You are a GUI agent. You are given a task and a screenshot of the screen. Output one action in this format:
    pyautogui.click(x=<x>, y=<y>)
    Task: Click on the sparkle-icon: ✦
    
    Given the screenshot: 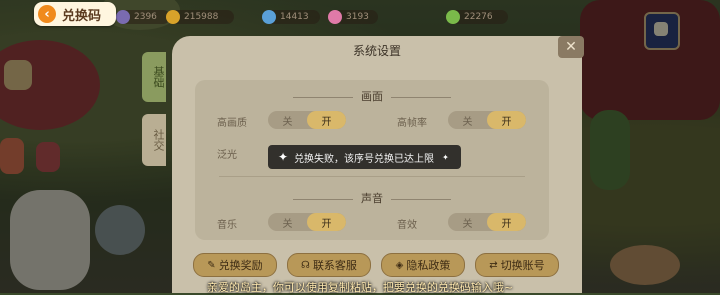 What is the action you would take?
    pyautogui.click(x=283, y=157)
    